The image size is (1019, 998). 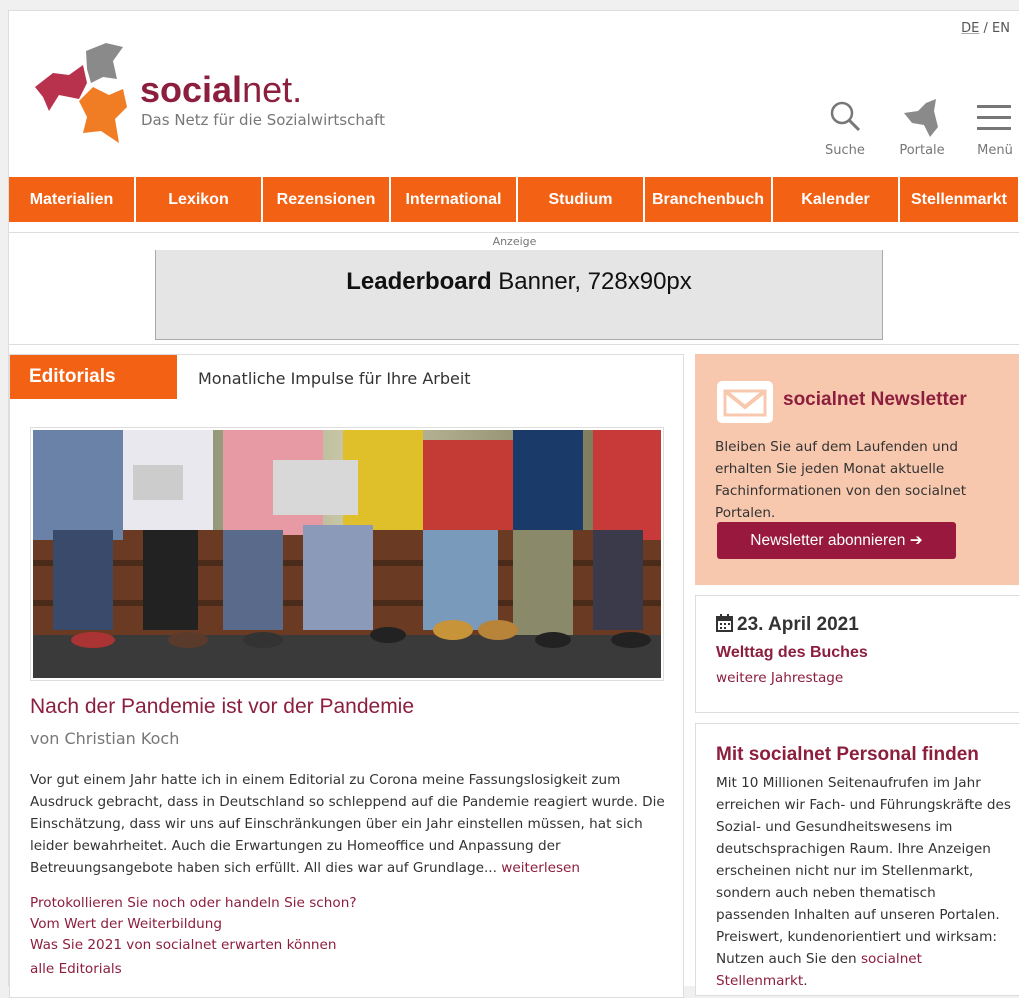 I want to click on newsletter-title: socialnet Newsletter, so click(x=875, y=399).